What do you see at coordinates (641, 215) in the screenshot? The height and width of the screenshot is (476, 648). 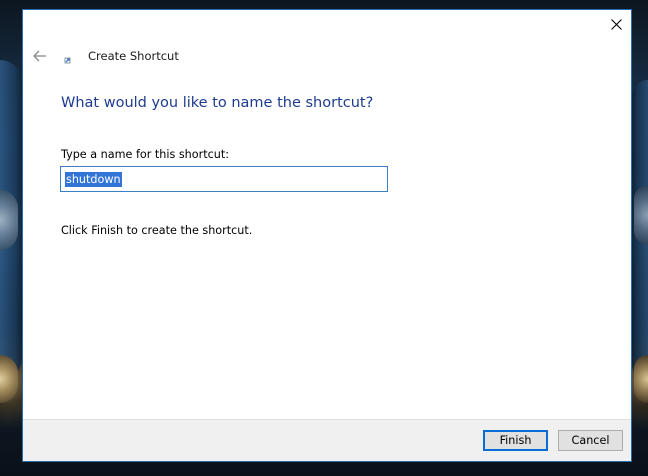 I see `wallpaper-headlight-right` at bounding box center [641, 215].